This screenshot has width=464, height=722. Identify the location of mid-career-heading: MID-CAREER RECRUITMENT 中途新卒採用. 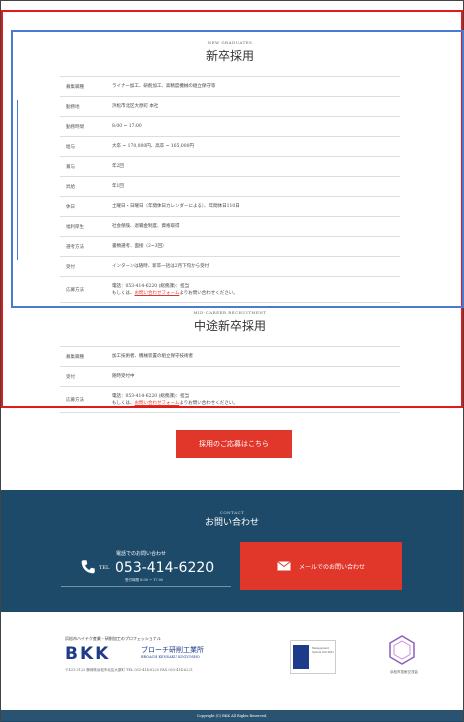
(230, 322).